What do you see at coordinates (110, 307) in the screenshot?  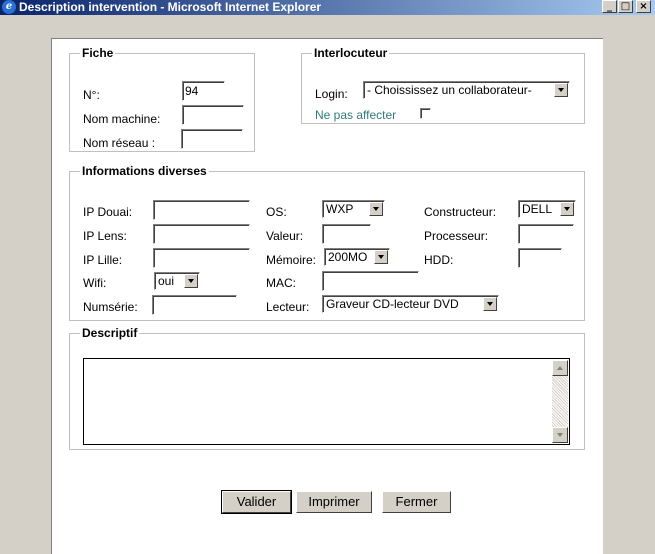 I see `numserie-label: Numsérie:` at bounding box center [110, 307].